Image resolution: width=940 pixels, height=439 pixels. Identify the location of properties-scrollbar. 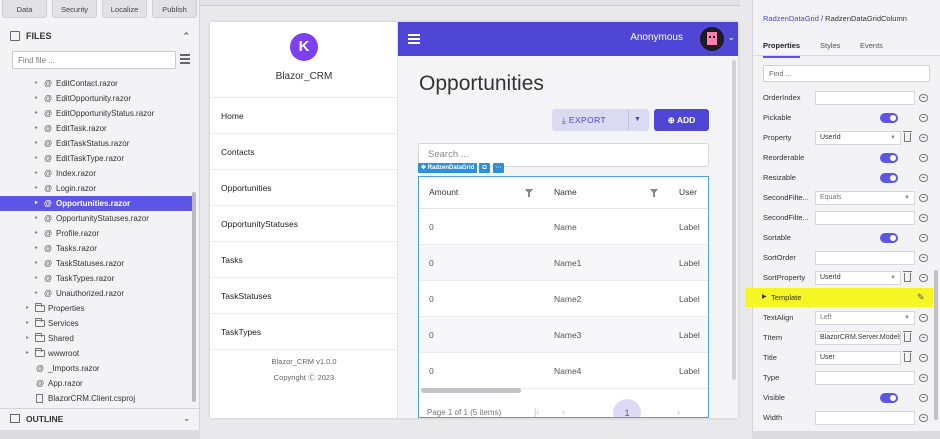
(936, 345).